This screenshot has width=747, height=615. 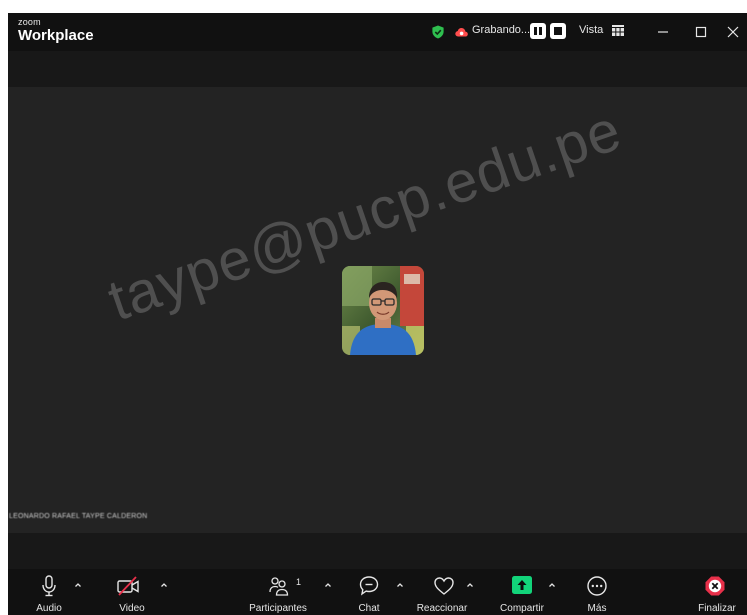 I want to click on video-off-icon, so click(x=129, y=586).